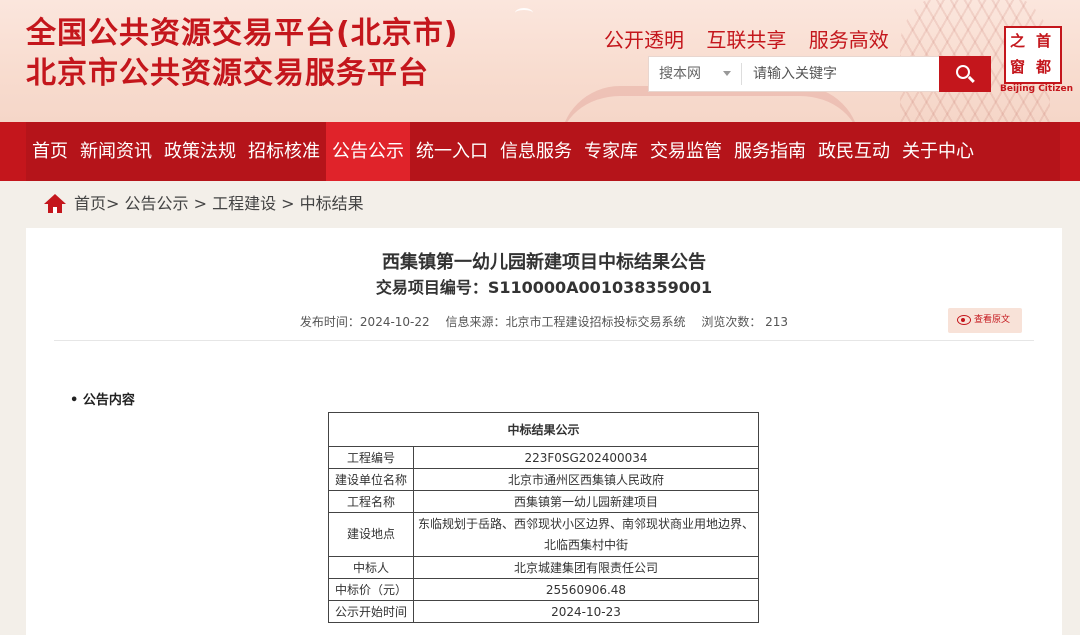 The height and width of the screenshot is (635, 1080). Describe the element at coordinates (1037, 89) in the screenshot. I see `logo-caption: Beijing Citizen` at that location.